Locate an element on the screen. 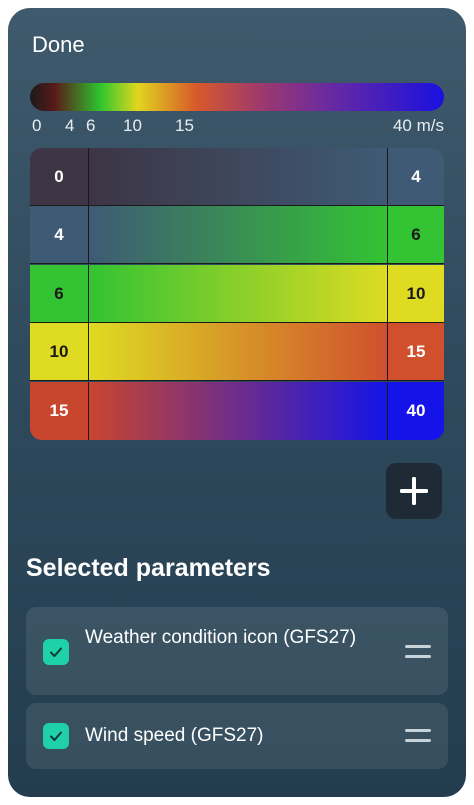 This screenshot has width=474, height=805. section-title: Selected parameters is located at coordinates (148, 568).